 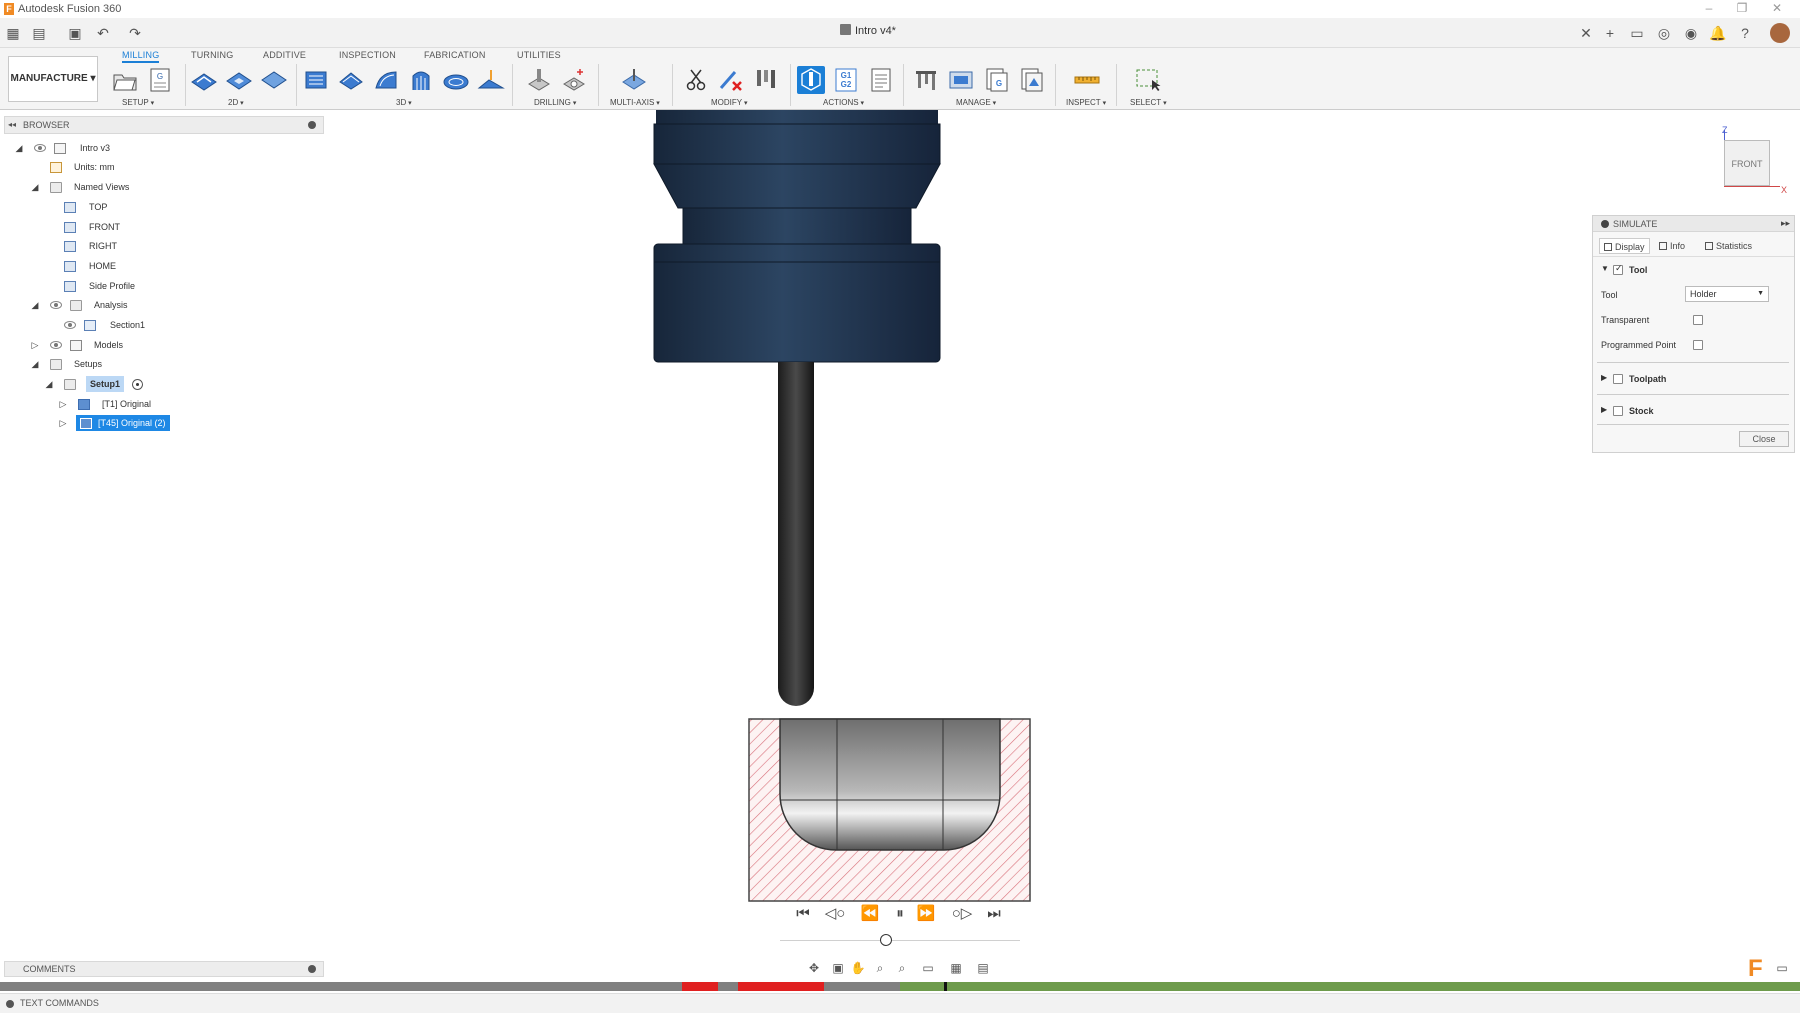 I want to click on parallel-icon, so click(x=491, y=80).